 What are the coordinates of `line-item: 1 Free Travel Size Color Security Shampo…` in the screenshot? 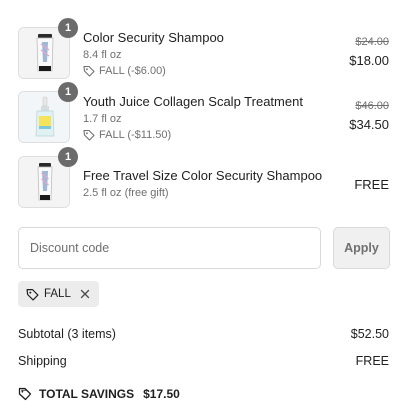 It's located at (204, 177).